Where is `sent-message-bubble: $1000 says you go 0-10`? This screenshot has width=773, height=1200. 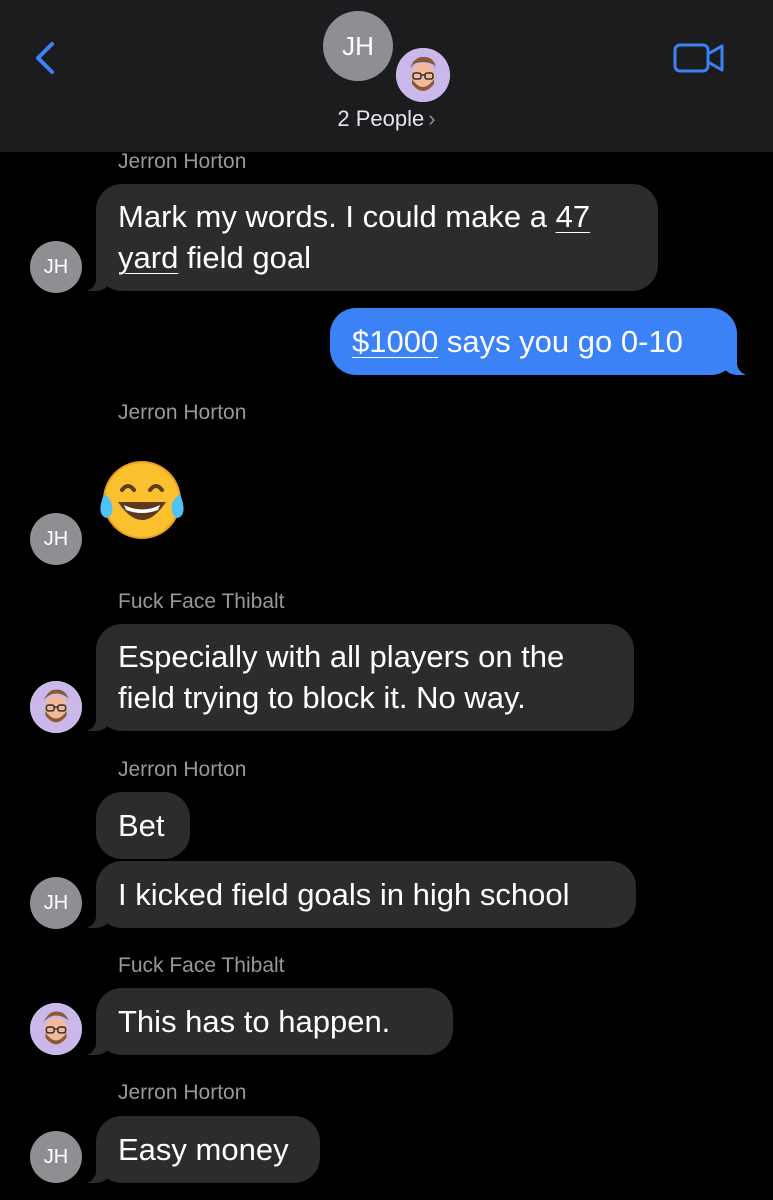
sent-message-bubble: $1000 says you go 0-10 is located at coordinates (543, 341).